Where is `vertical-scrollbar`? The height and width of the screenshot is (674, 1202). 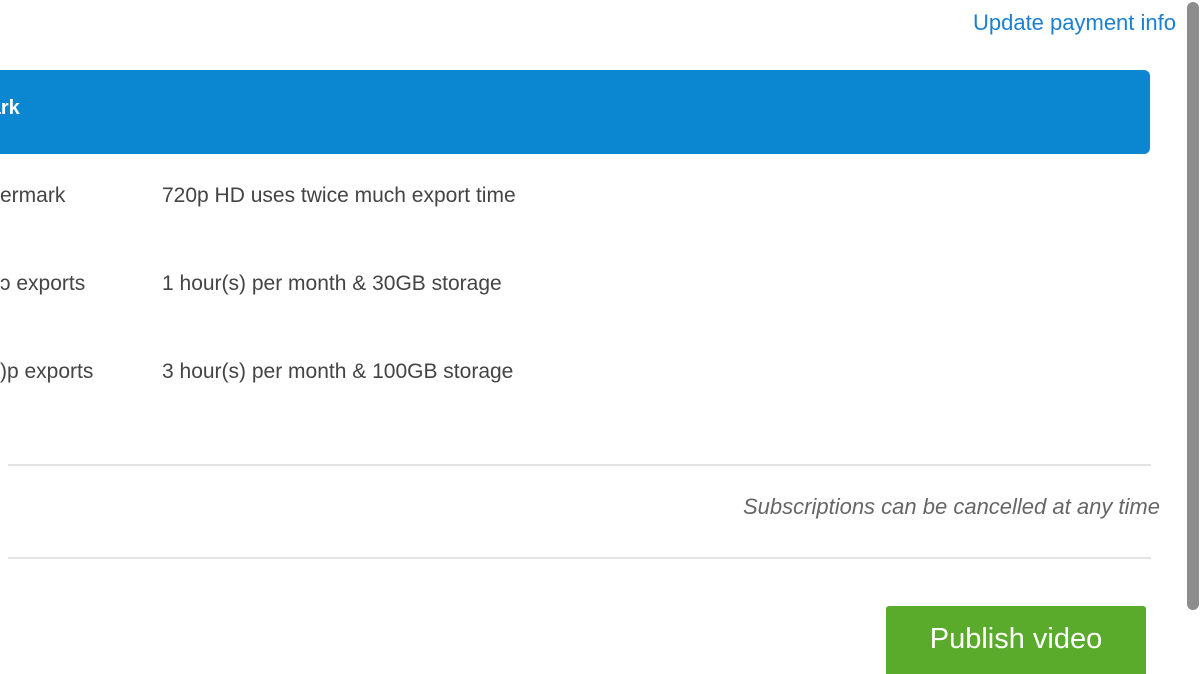 vertical-scrollbar is located at coordinates (1193, 337).